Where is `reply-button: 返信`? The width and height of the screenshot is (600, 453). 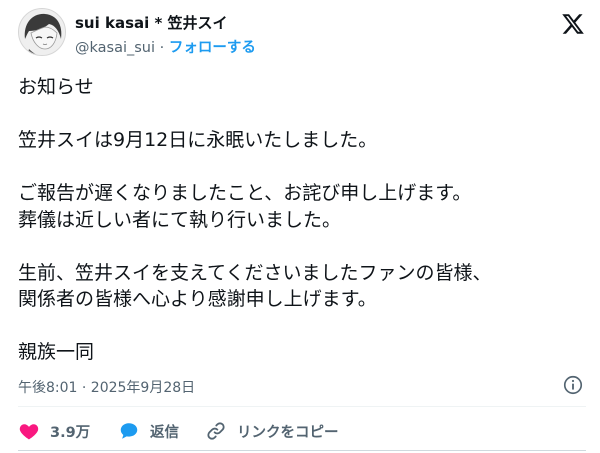
reply-button: 返信 is located at coordinates (148, 431).